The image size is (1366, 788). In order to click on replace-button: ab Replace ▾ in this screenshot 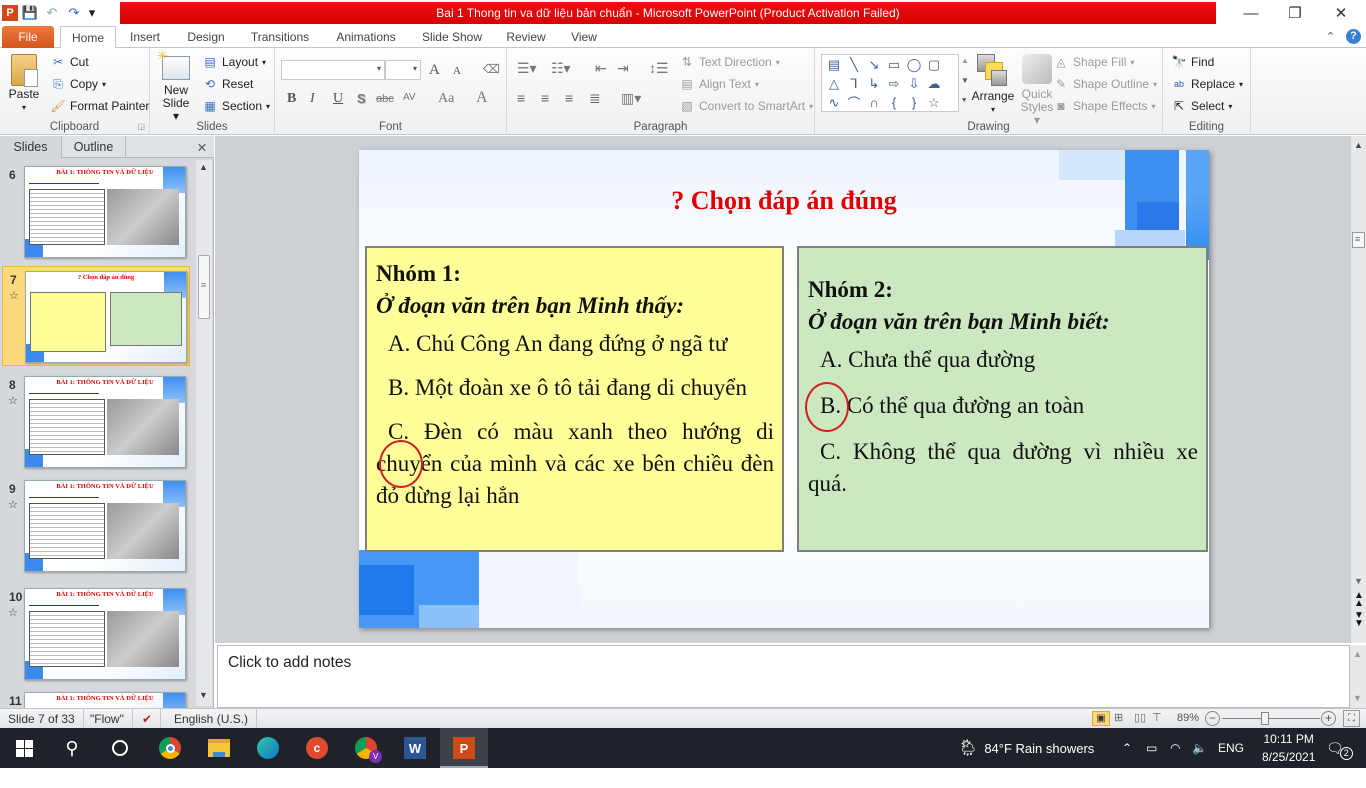, I will do `click(1207, 84)`.